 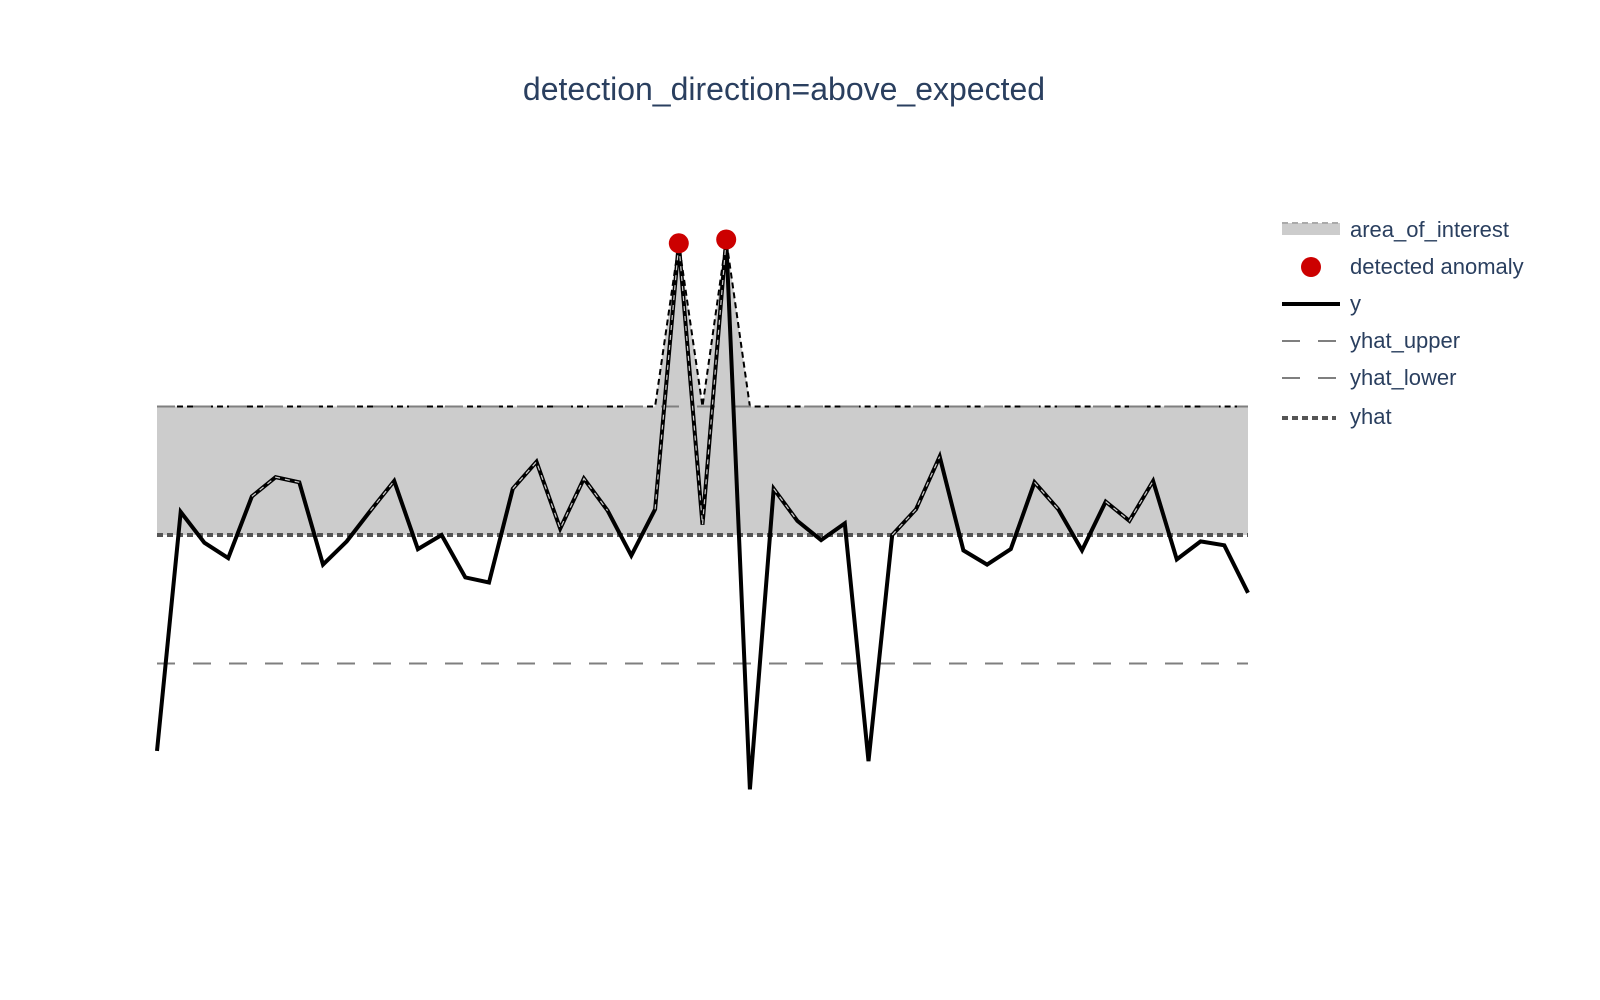 I want to click on legend-red-dot-icon, so click(x=1311, y=267).